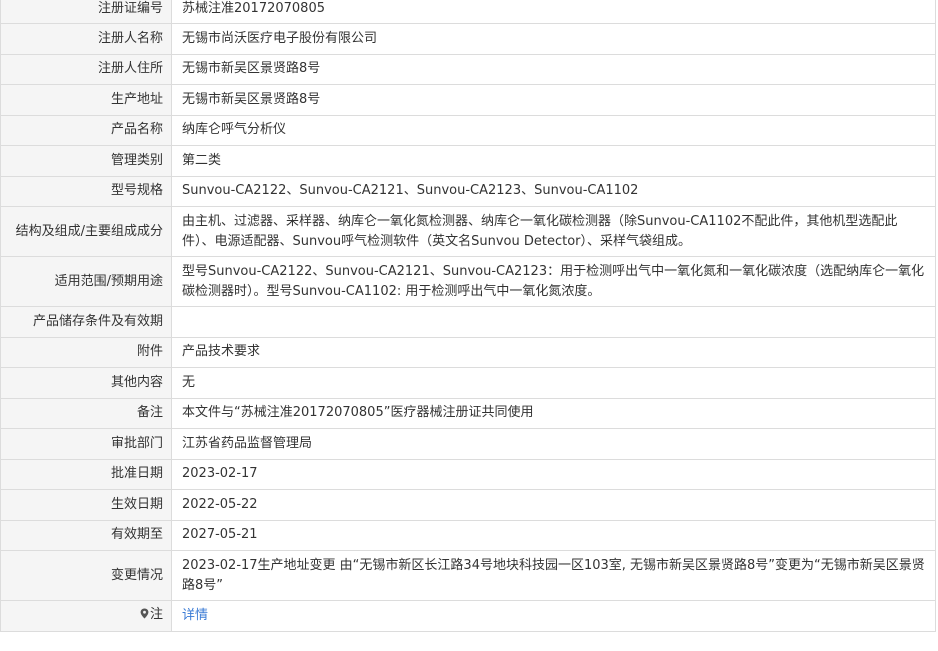 This screenshot has height=651, width=938. I want to click on table-row: 注册人名称 无锡市尚沃医疗电子股份有限公司, so click(468, 39).